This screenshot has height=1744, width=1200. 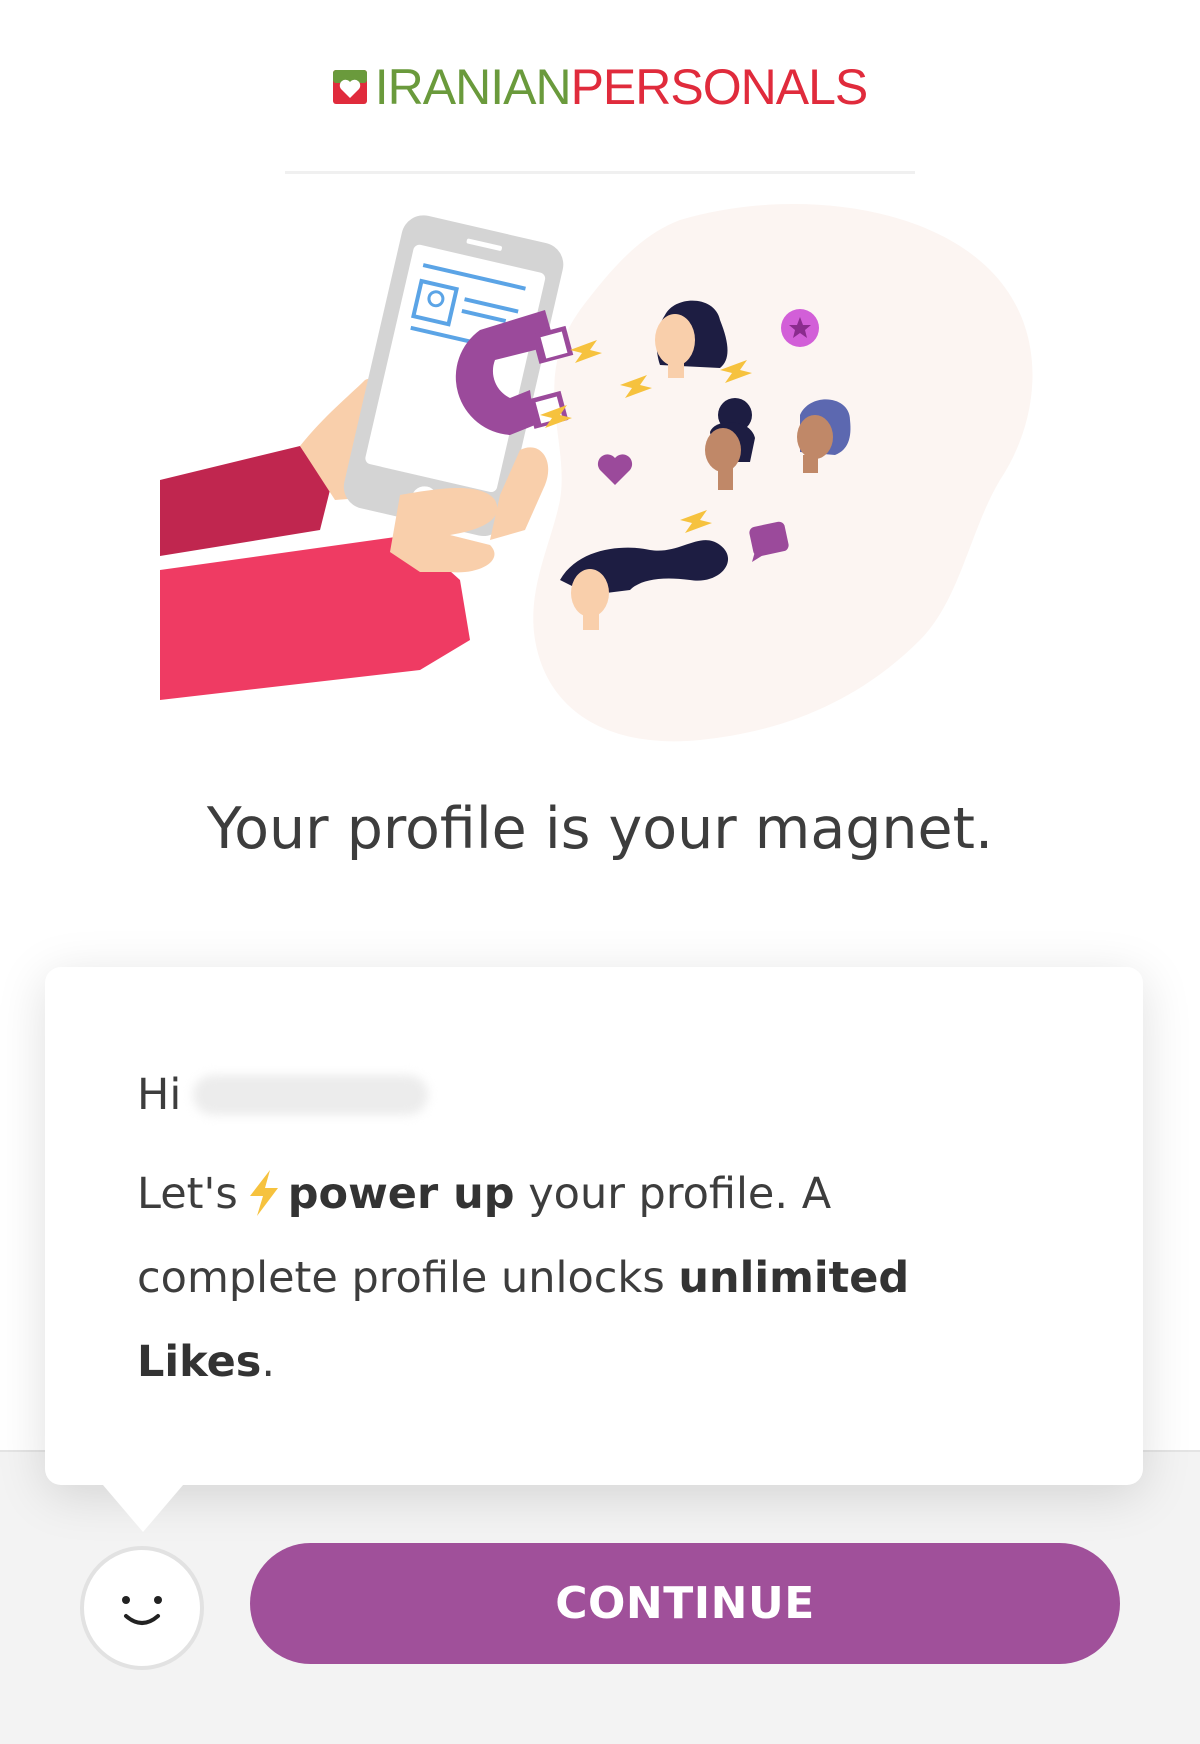 I want to click on continue-button: CONTINUE, so click(x=685, y=1603).